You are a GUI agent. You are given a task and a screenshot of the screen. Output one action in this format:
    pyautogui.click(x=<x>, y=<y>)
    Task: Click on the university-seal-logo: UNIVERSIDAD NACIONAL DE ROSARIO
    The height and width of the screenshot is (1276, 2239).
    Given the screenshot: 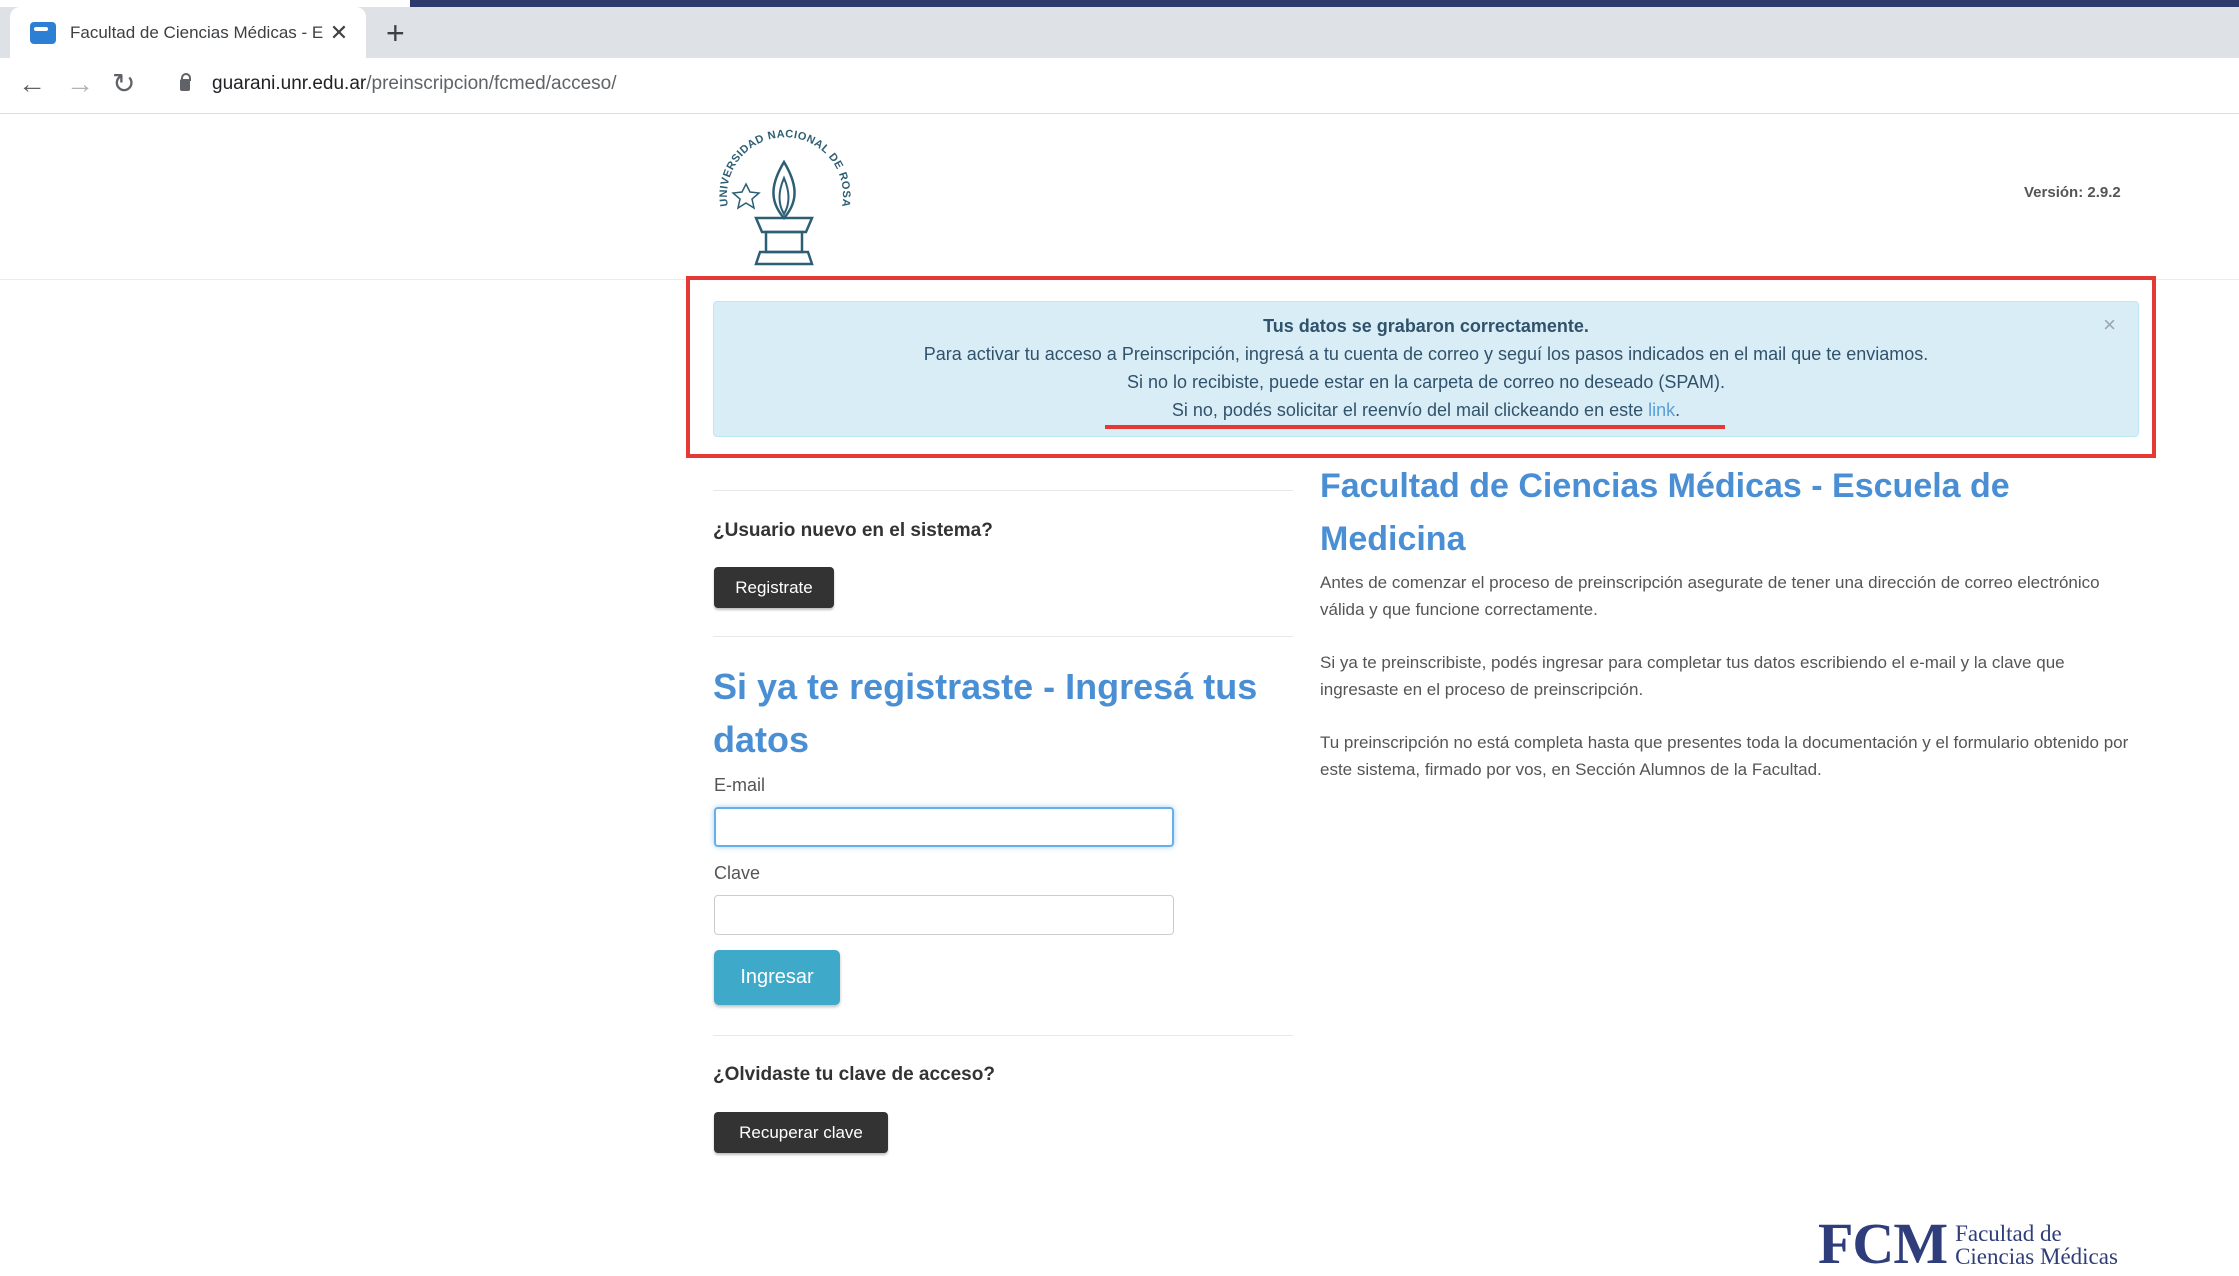 What is the action you would take?
    pyautogui.click(x=779, y=194)
    